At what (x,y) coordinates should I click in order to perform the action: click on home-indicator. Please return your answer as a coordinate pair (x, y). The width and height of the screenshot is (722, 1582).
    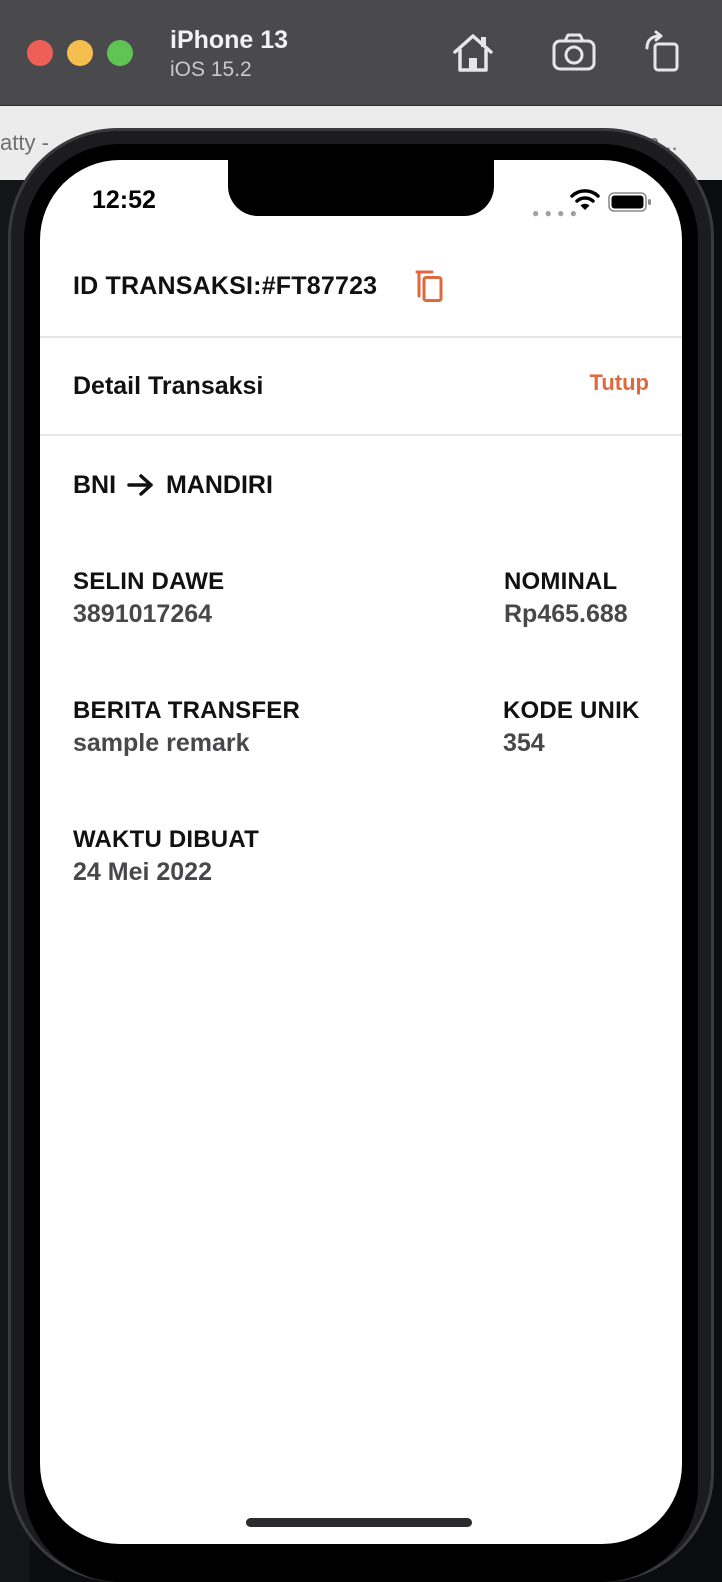
    Looking at the image, I should click on (359, 1522).